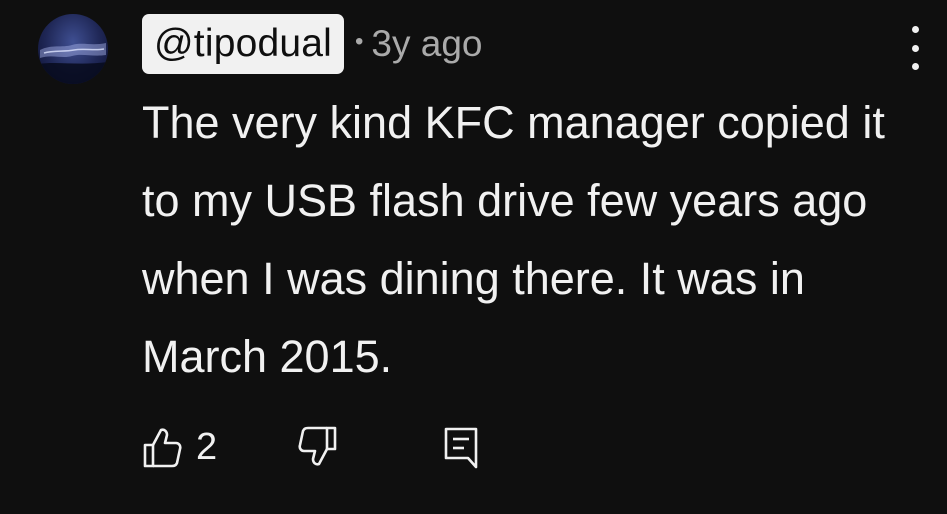 This screenshot has height=514, width=947. I want to click on thumbs-down-icon, so click(317, 446).